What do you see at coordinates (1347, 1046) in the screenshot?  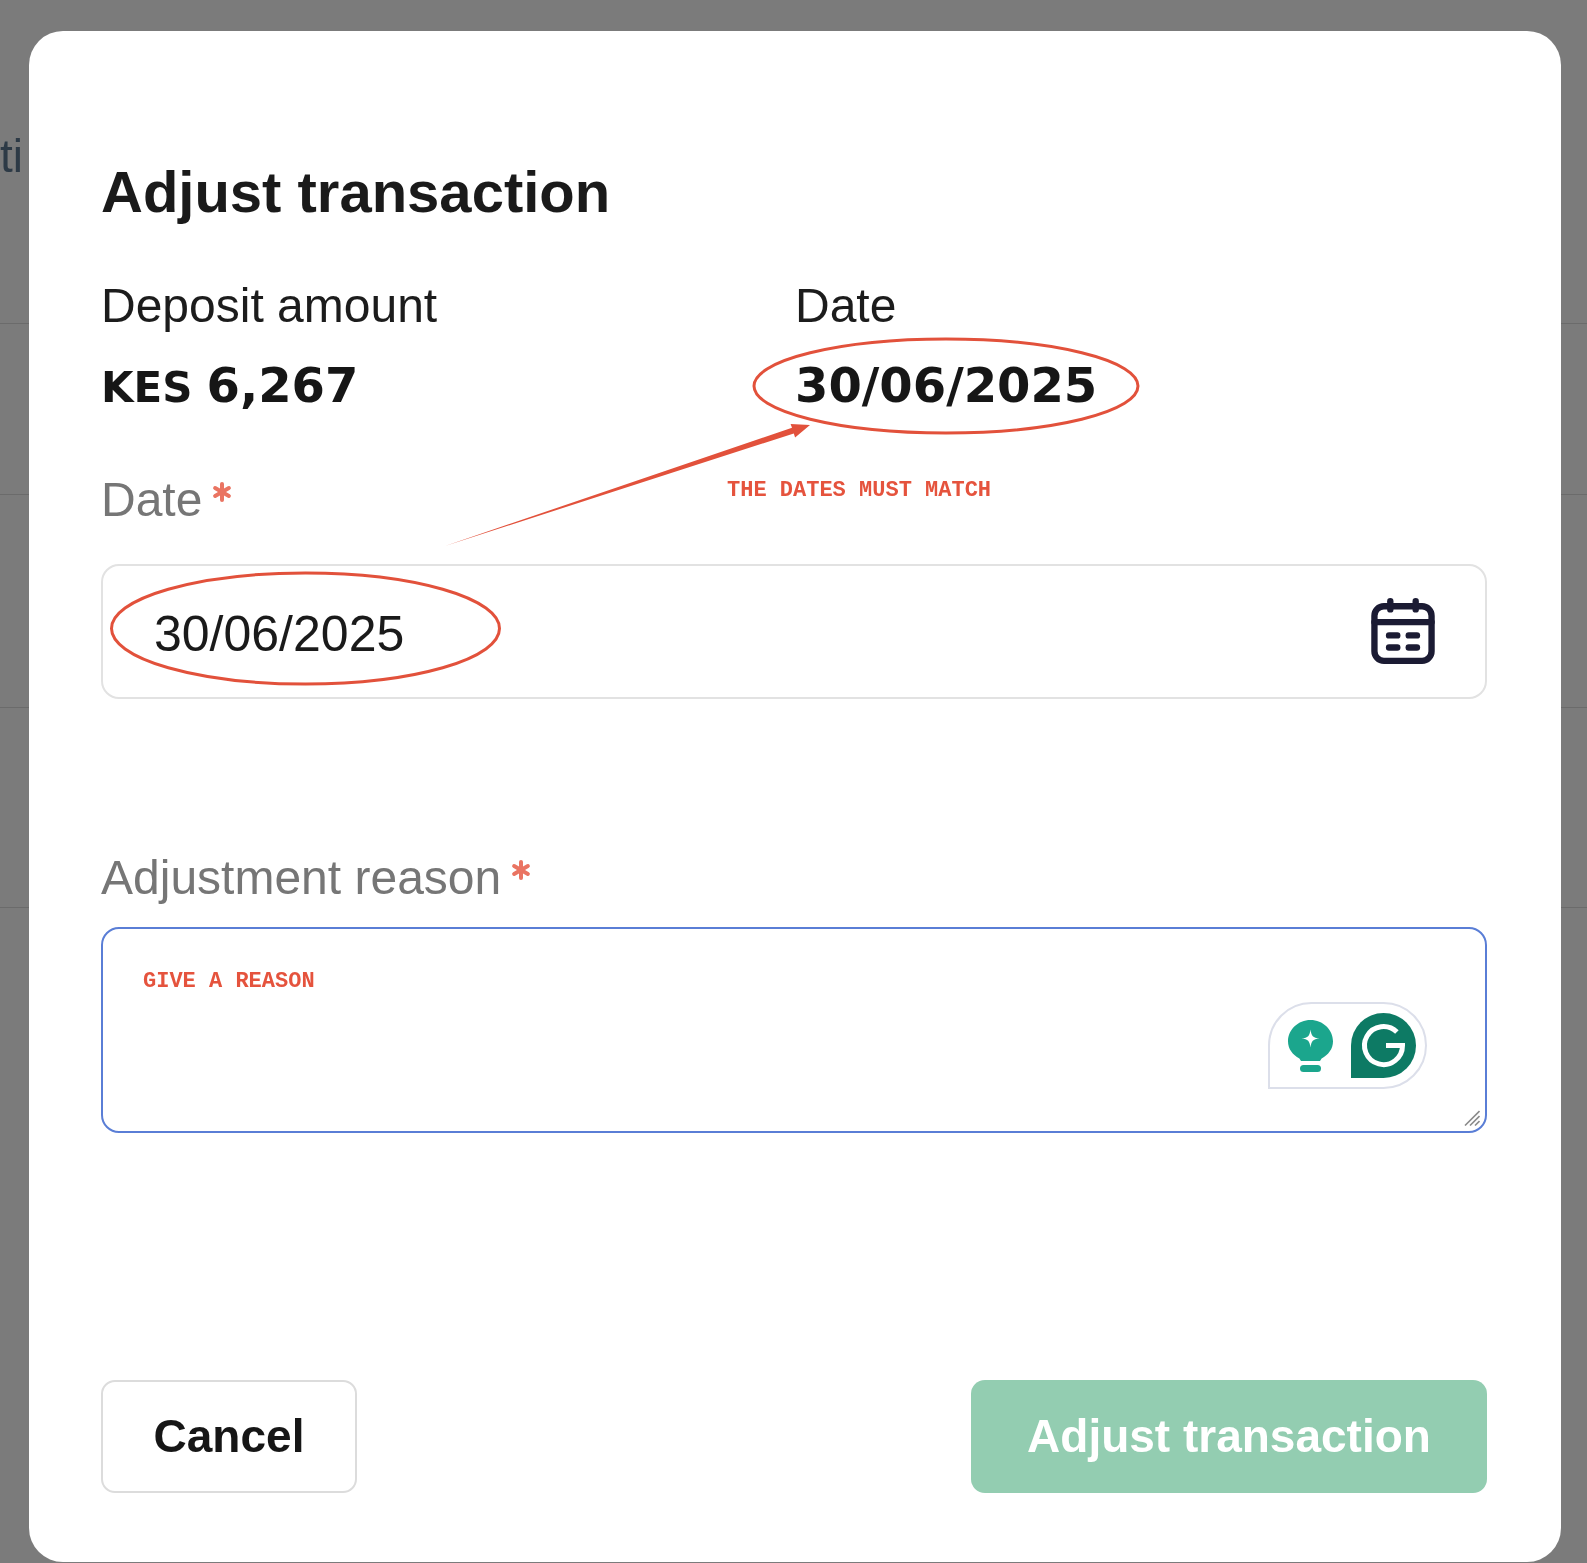 I see `extension-widget` at bounding box center [1347, 1046].